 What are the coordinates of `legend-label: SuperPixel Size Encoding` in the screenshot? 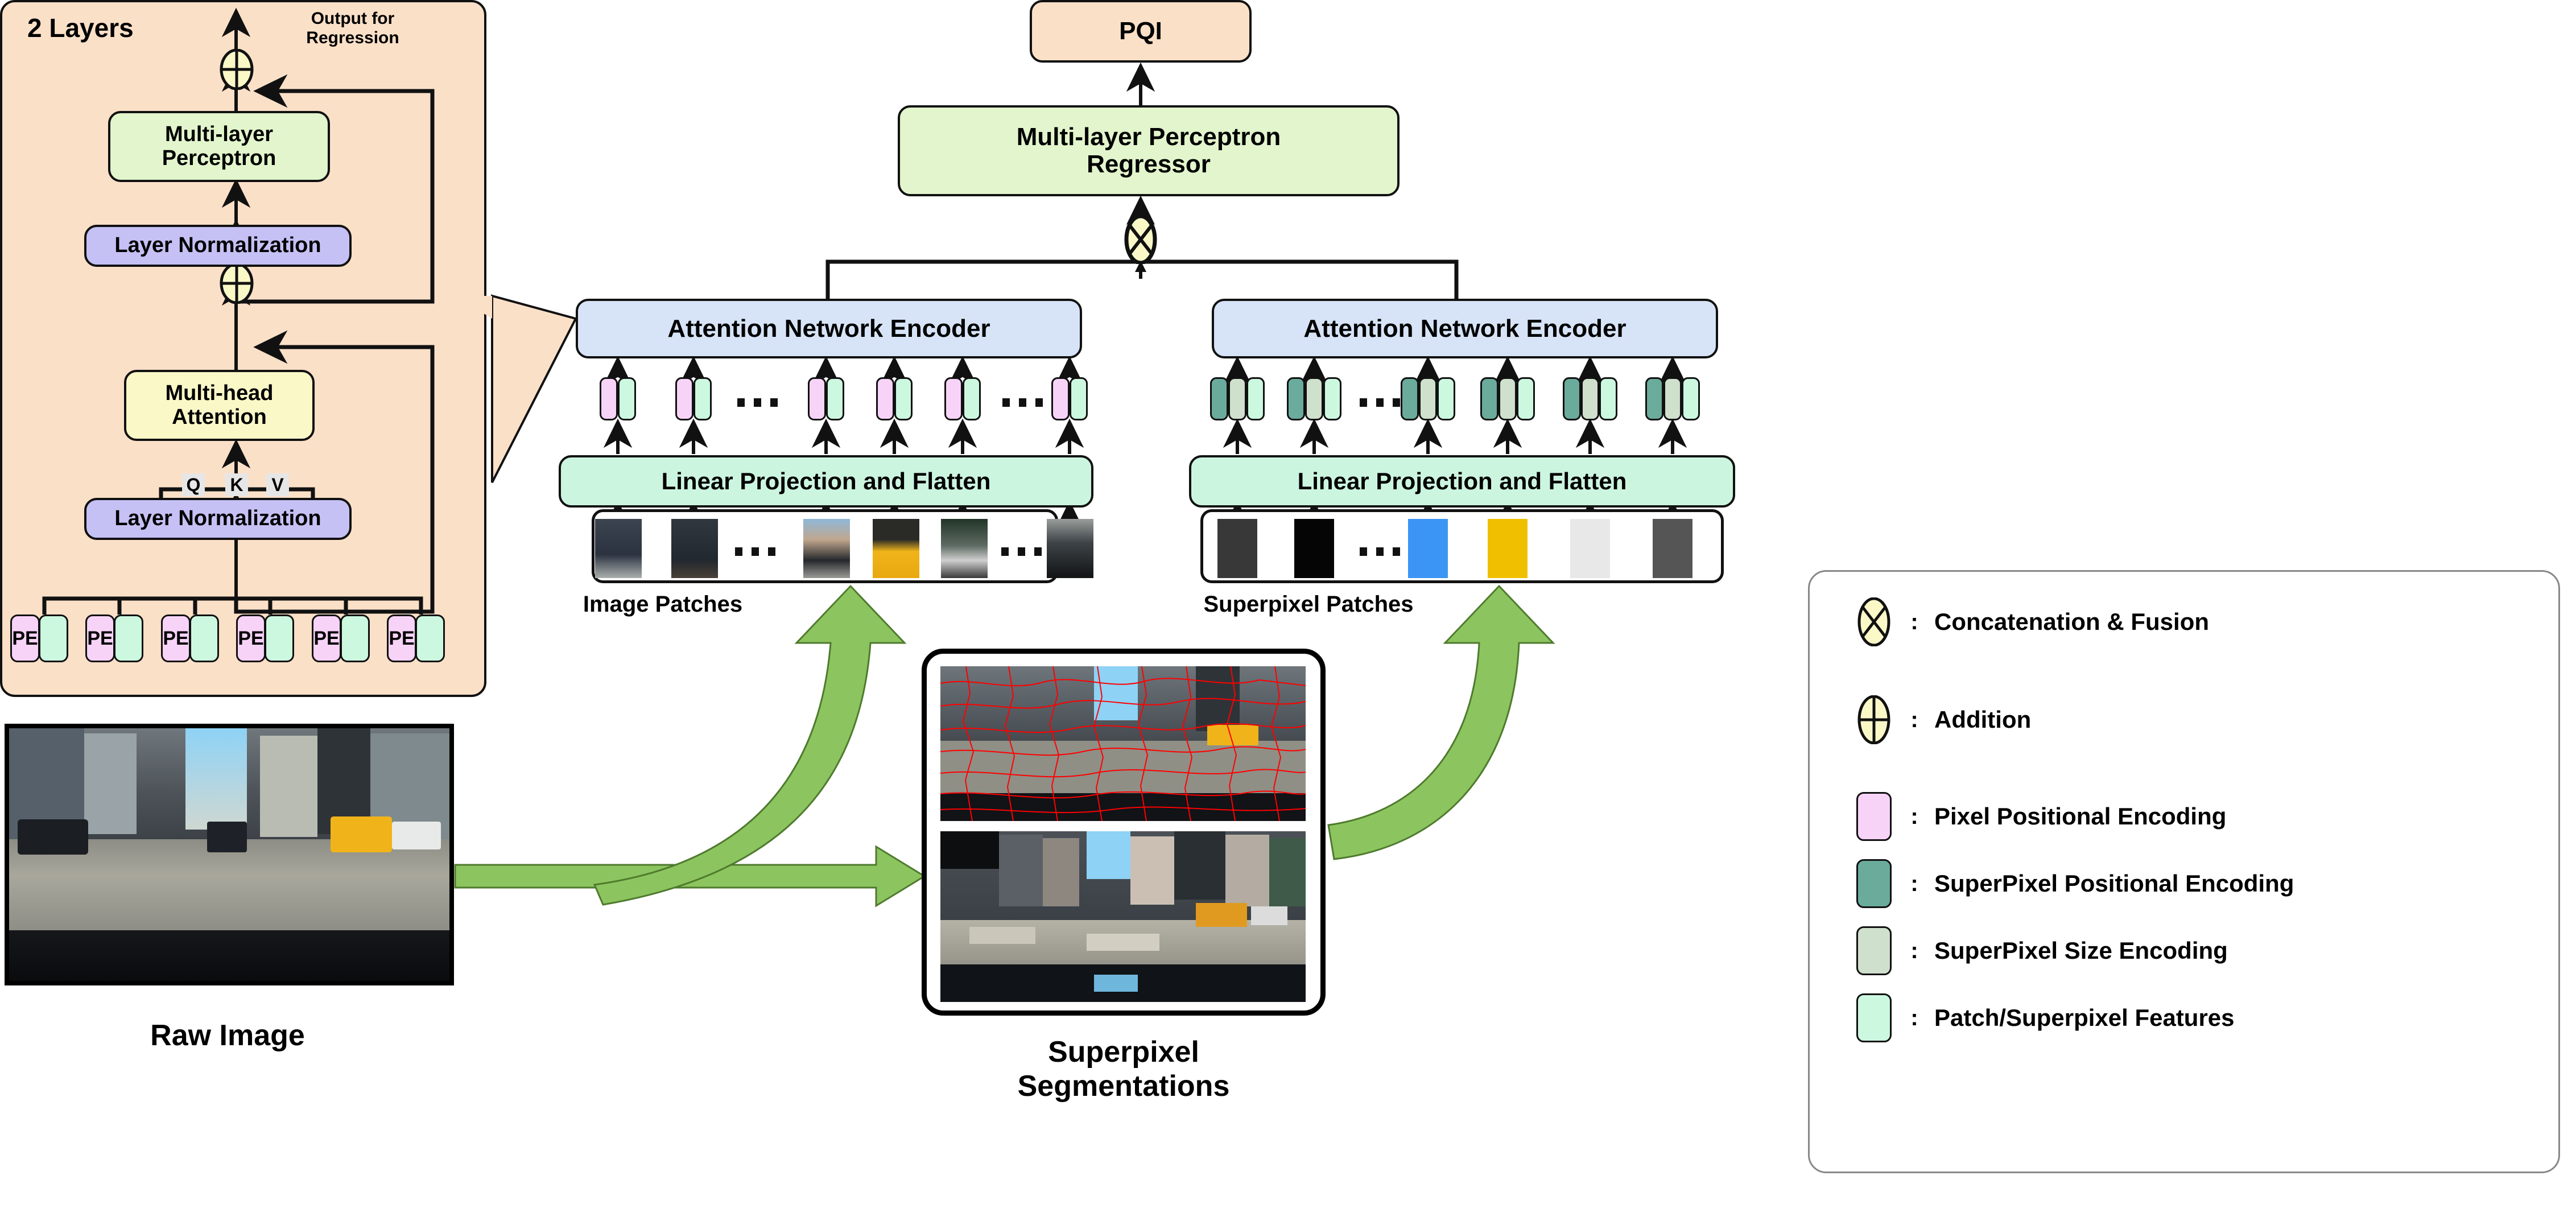 It's located at (2081, 950).